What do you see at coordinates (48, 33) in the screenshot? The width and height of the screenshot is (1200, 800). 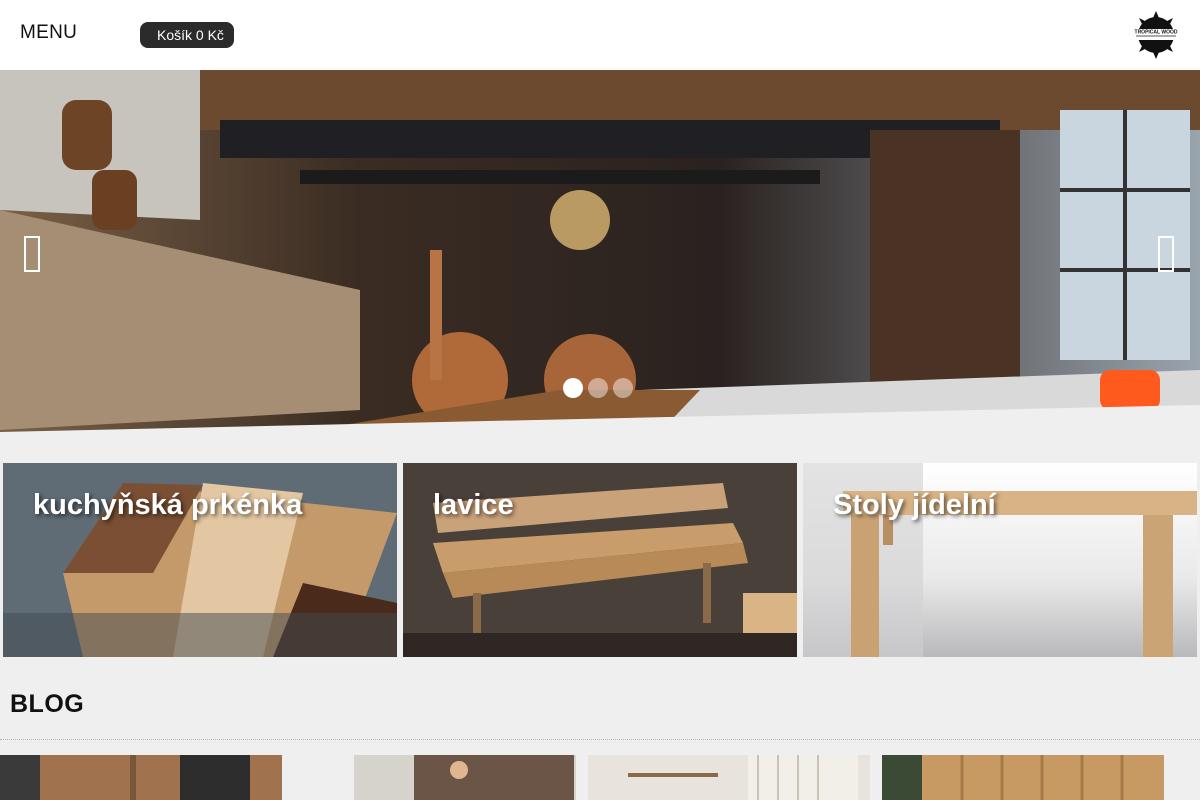 I see `menu-button: MENU` at bounding box center [48, 33].